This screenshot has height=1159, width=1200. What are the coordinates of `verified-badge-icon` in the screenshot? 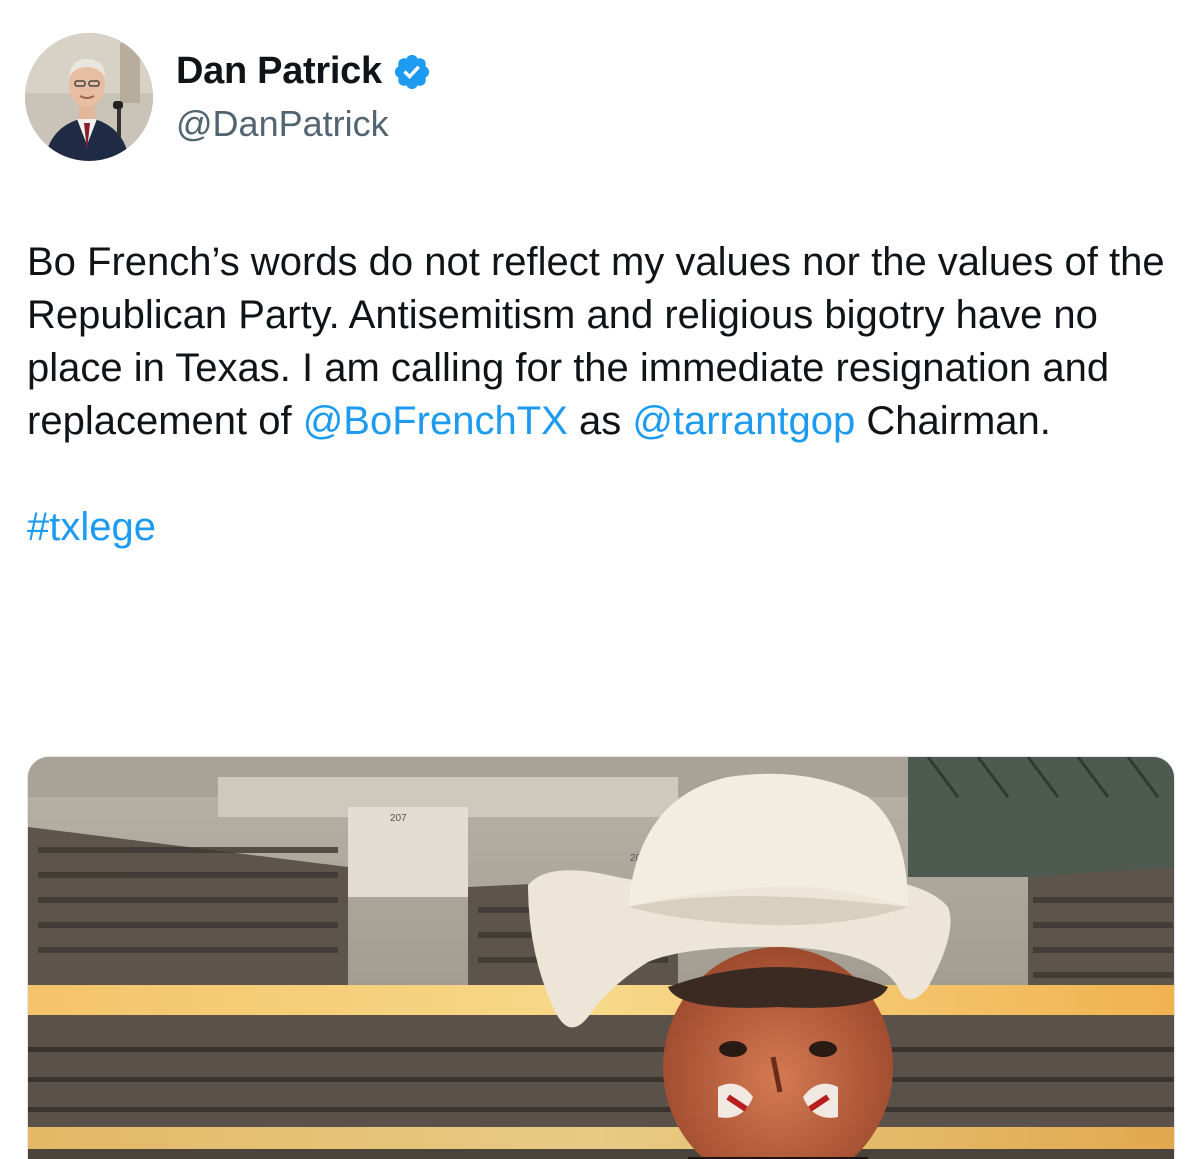 It's located at (411, 71).